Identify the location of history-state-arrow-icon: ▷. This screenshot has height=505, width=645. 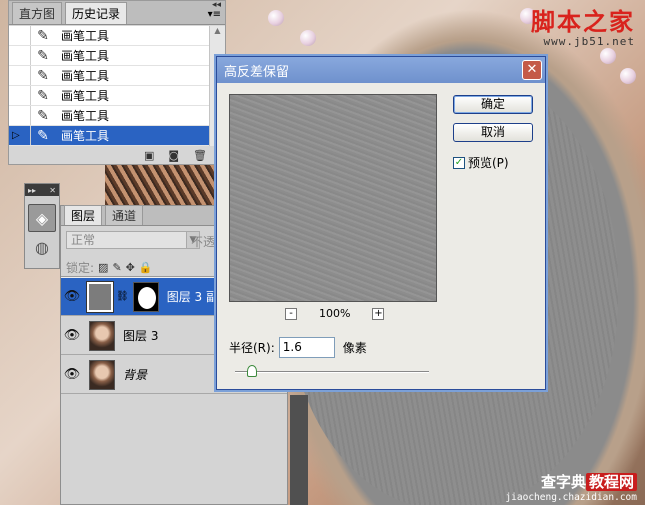
(16, 135).